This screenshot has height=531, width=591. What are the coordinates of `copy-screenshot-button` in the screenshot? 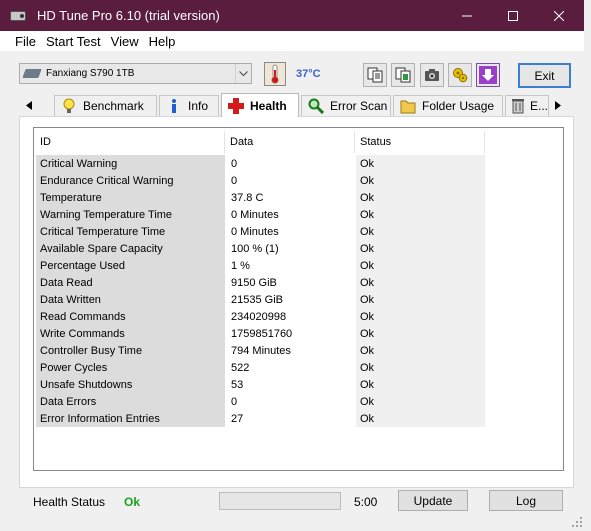 It's located at (403, 75).